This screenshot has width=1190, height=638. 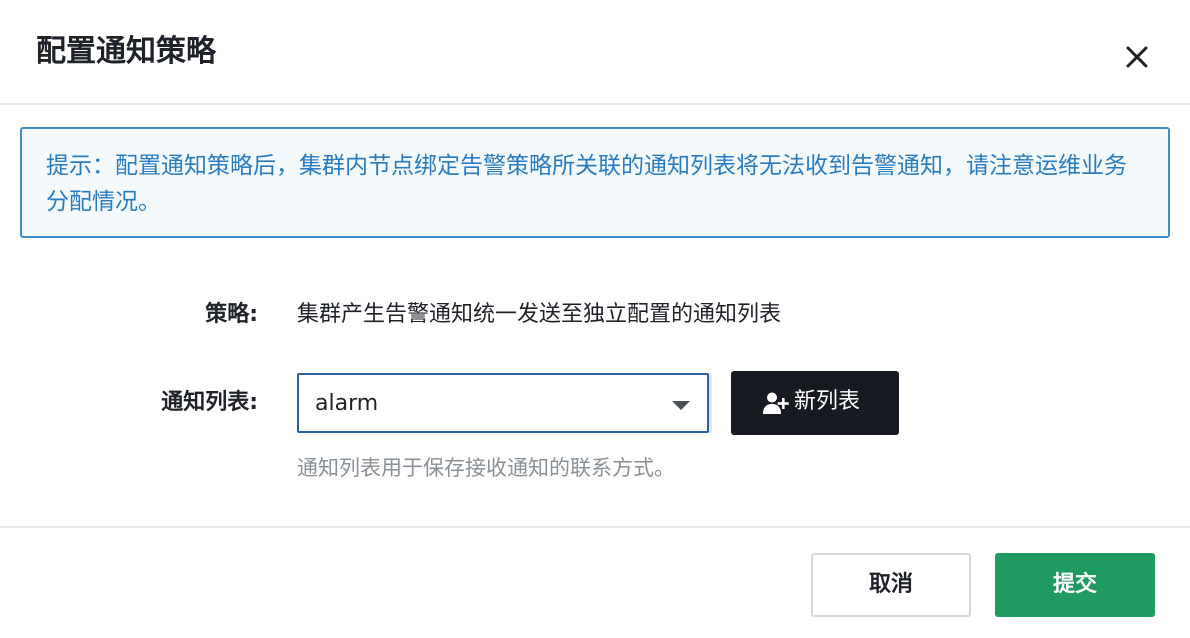 I want to click on policy-label: 策略:, so click(x=231, y=314).